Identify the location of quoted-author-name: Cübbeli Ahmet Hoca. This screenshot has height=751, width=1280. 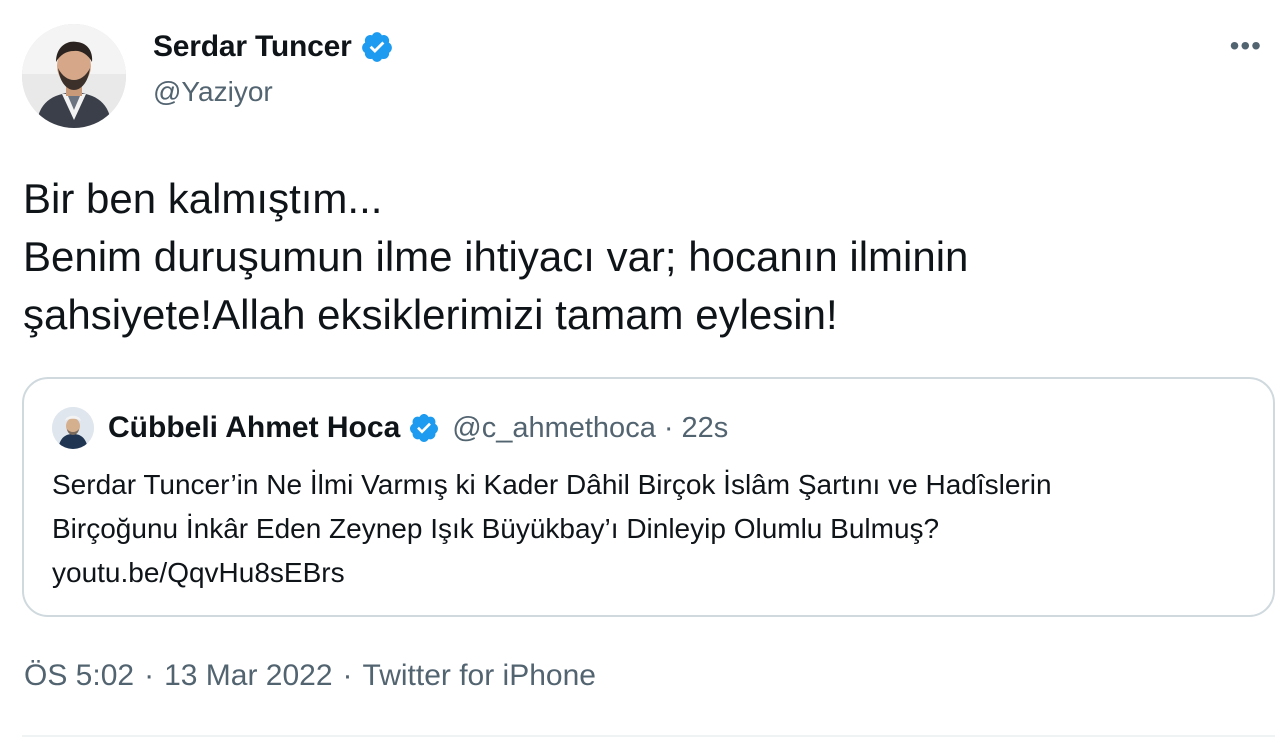
(254, 428).